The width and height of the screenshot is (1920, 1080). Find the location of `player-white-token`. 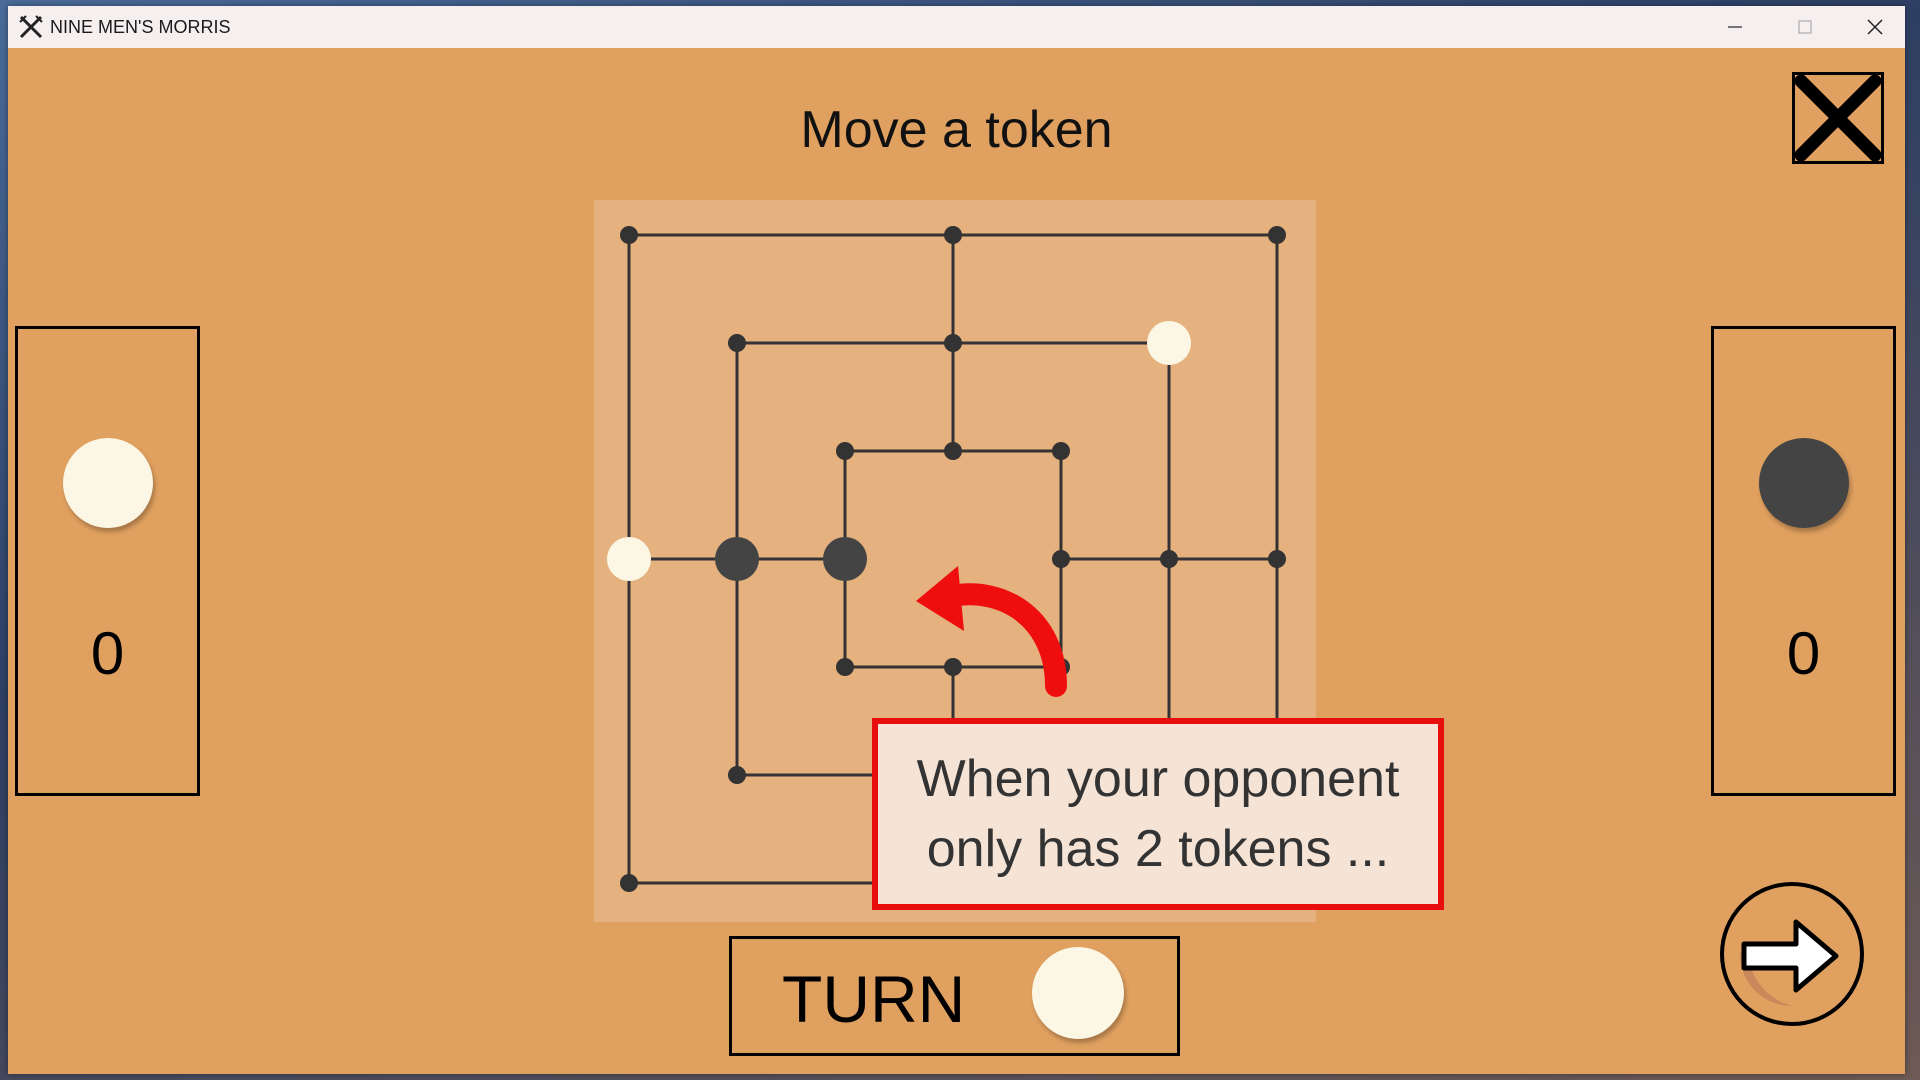

player-white-token is located at coordinates (108, 483).